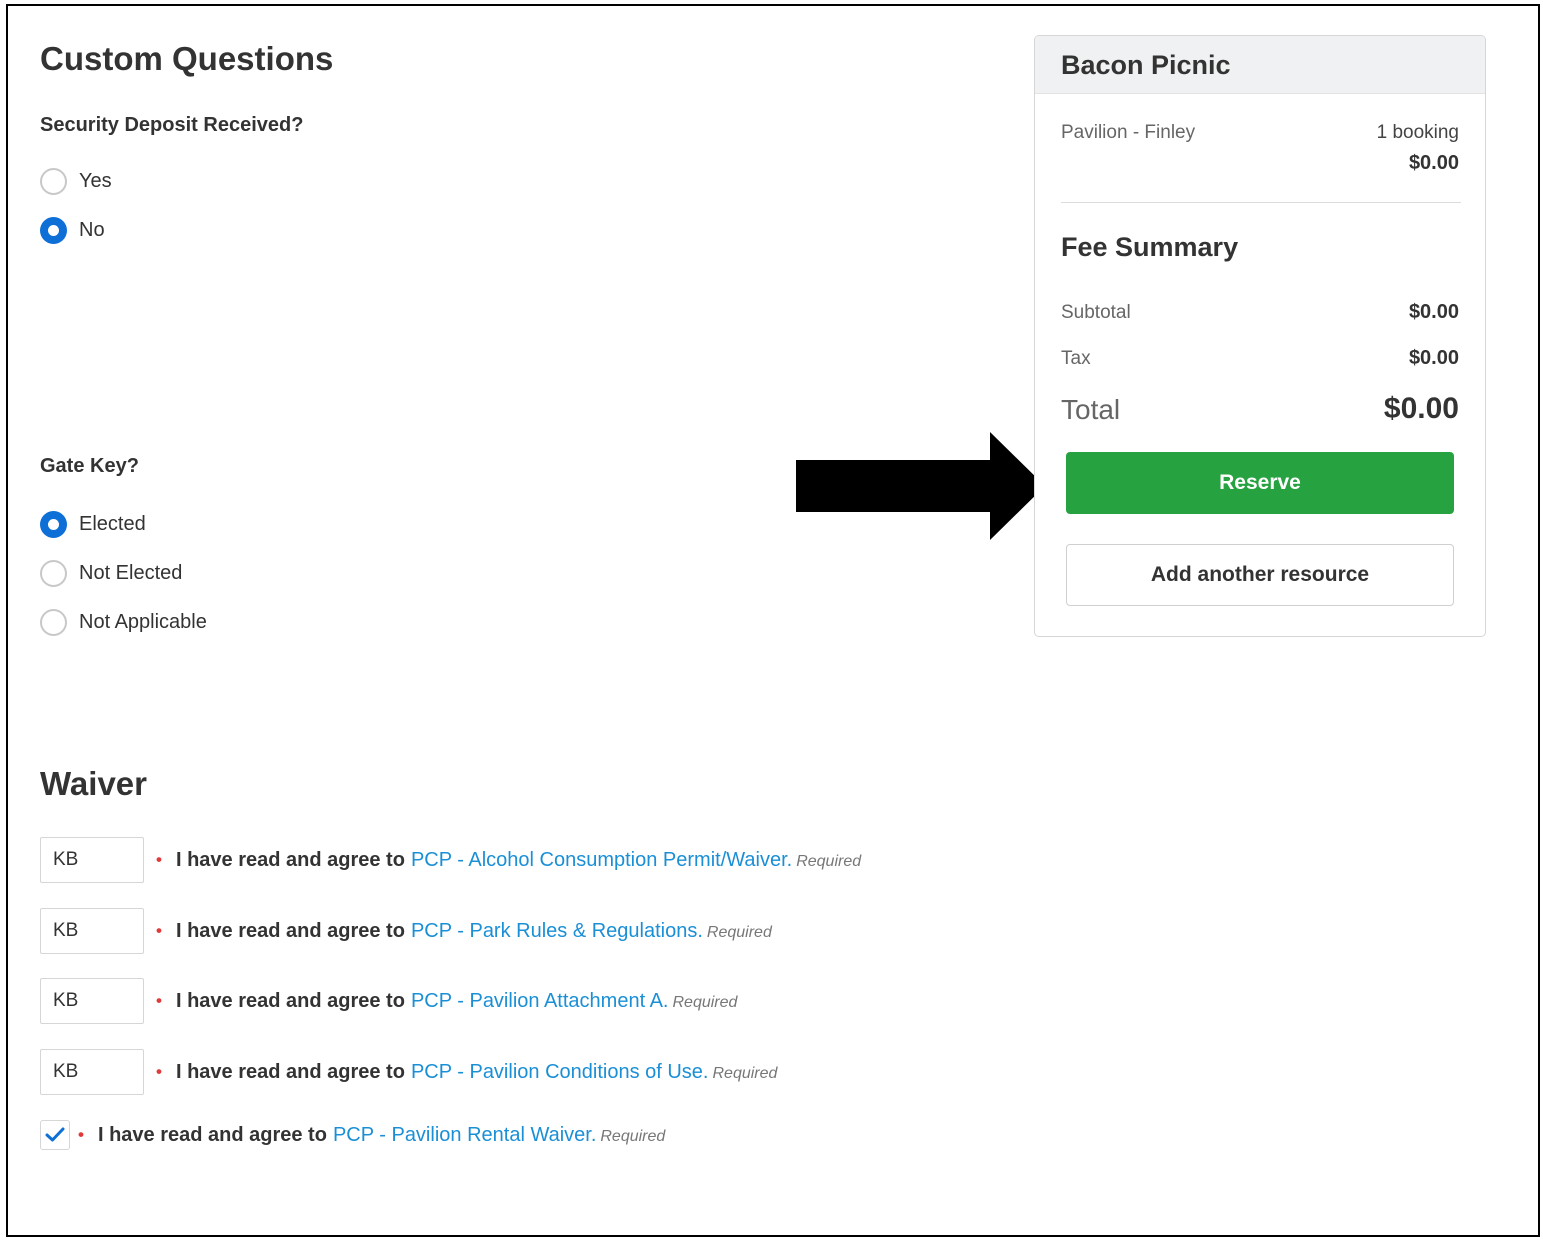 The image size is (1543, 1240). What do you see at coordinates (93, 783) in the screenshot?
I see `waiver-heading: Waiver` at bounding box center [93, 783].